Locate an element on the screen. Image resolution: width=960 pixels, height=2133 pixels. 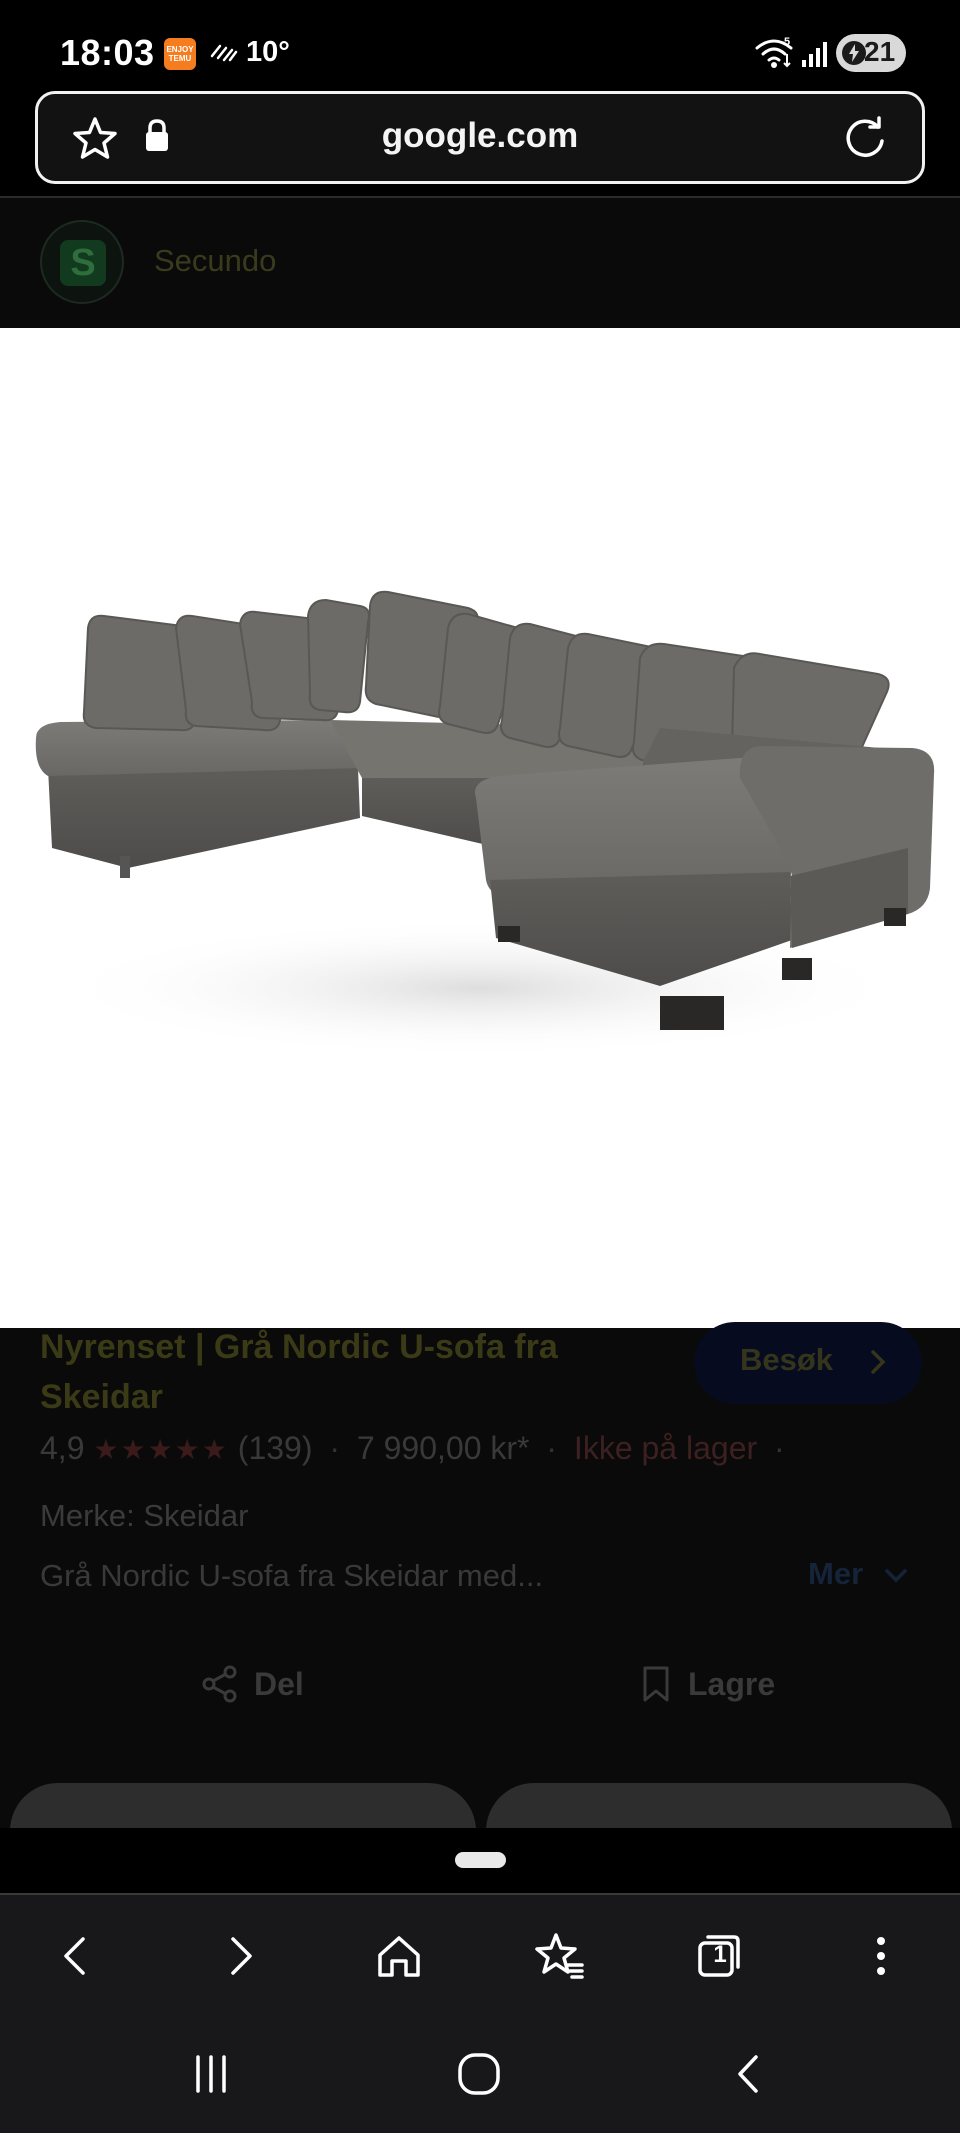
visit-label: Besøk is located at coordinates (787, 1359).